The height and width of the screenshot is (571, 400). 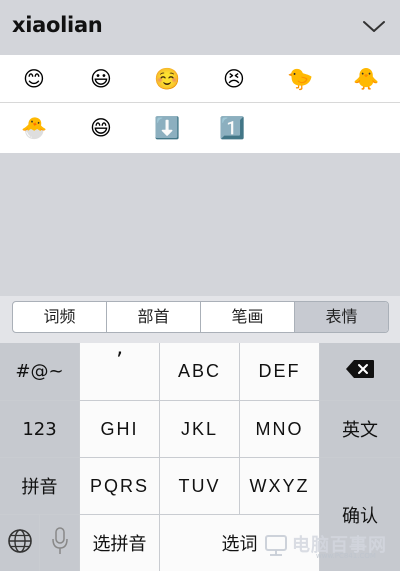 I want to click on emoji-row: 🐣 😄 ⬇️ 1️⃣, so click(x=200, y=128).